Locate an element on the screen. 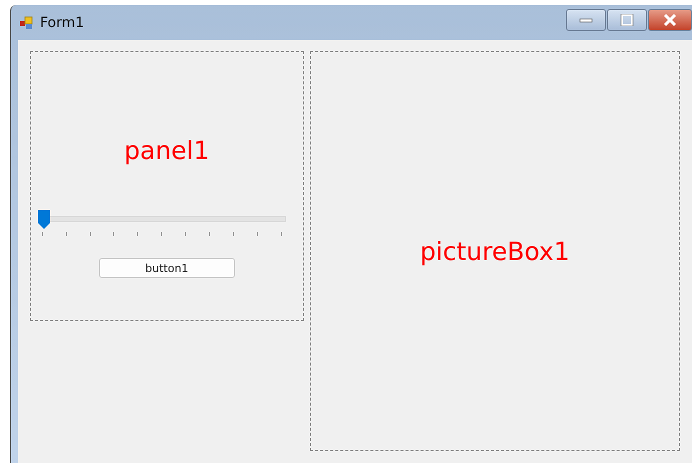 This screenshot has height=463, width=692. button: button1 is located at coordinates (166, 268).